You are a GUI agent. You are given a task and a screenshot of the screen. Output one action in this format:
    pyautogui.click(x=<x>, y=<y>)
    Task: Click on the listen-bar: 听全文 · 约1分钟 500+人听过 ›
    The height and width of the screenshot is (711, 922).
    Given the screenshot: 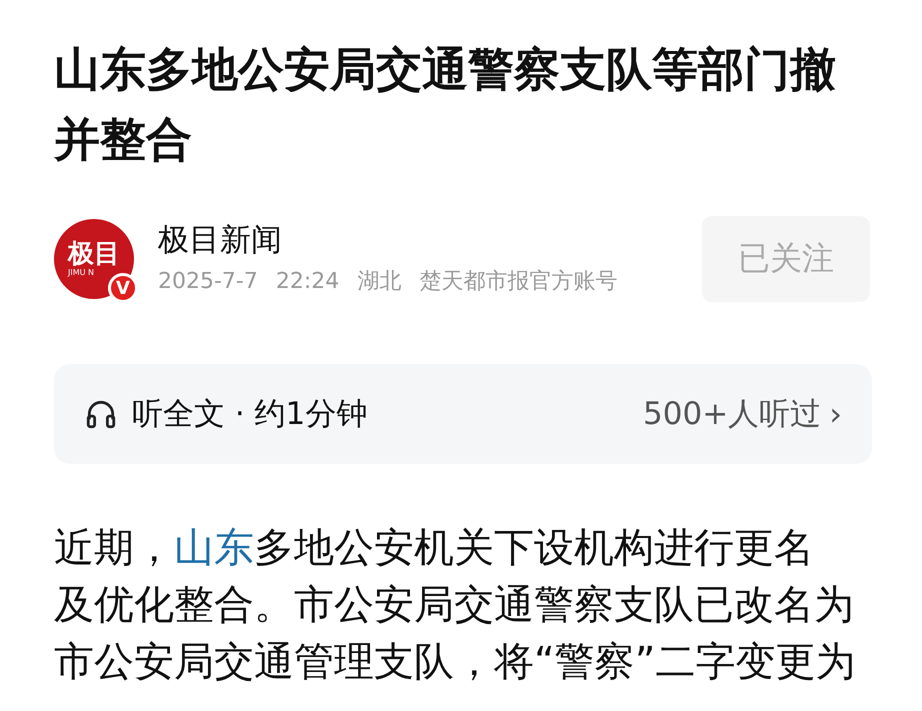 What is the action you would take?
    pyautogui.click(x=463, y=414)
    